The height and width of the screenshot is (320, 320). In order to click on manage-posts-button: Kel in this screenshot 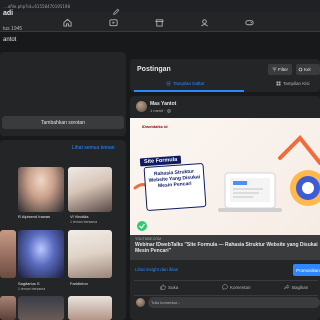, I will do `click(308, 69)`.